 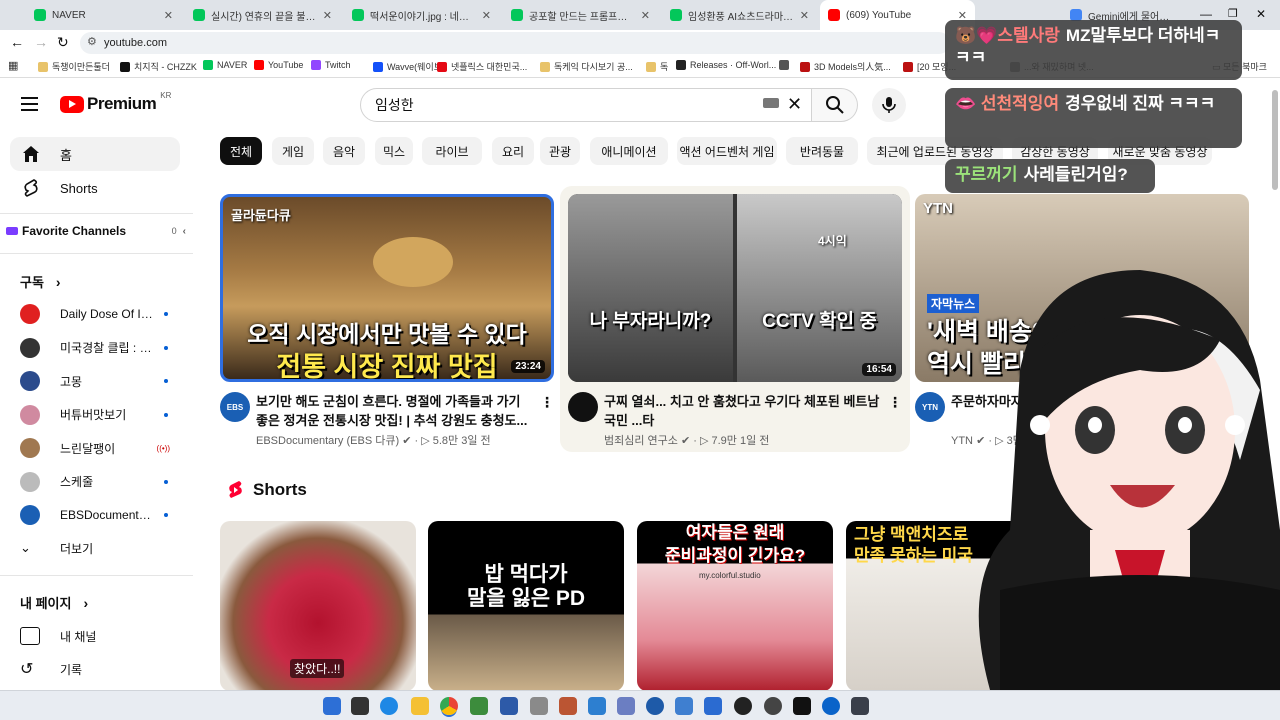 What do you see at coordinates (822, 151) in the screenshot?
I see `filter-chip: 반려동물` at bounding box center [822, 151].